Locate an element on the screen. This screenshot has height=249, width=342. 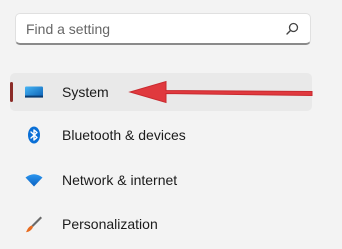
bluetooth-icon is located at coordinates (34, 135).